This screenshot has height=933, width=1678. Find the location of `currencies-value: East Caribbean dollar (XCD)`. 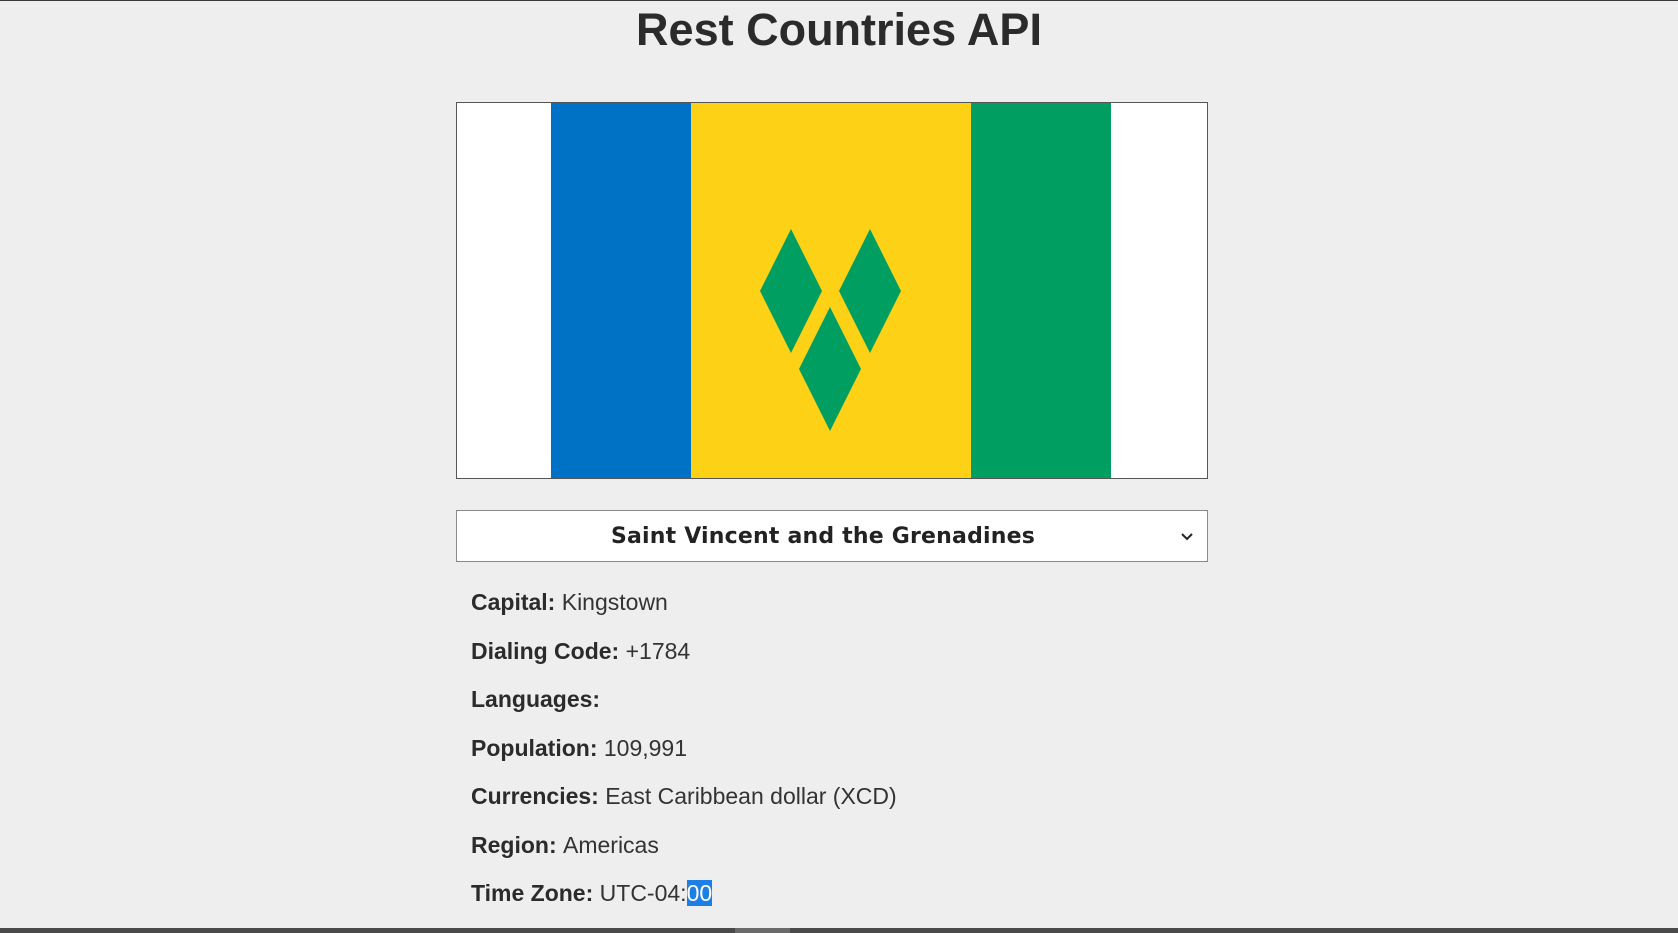

currencies-value: East Caribbean dollar (XCD) is located at coordinates (751, 796).